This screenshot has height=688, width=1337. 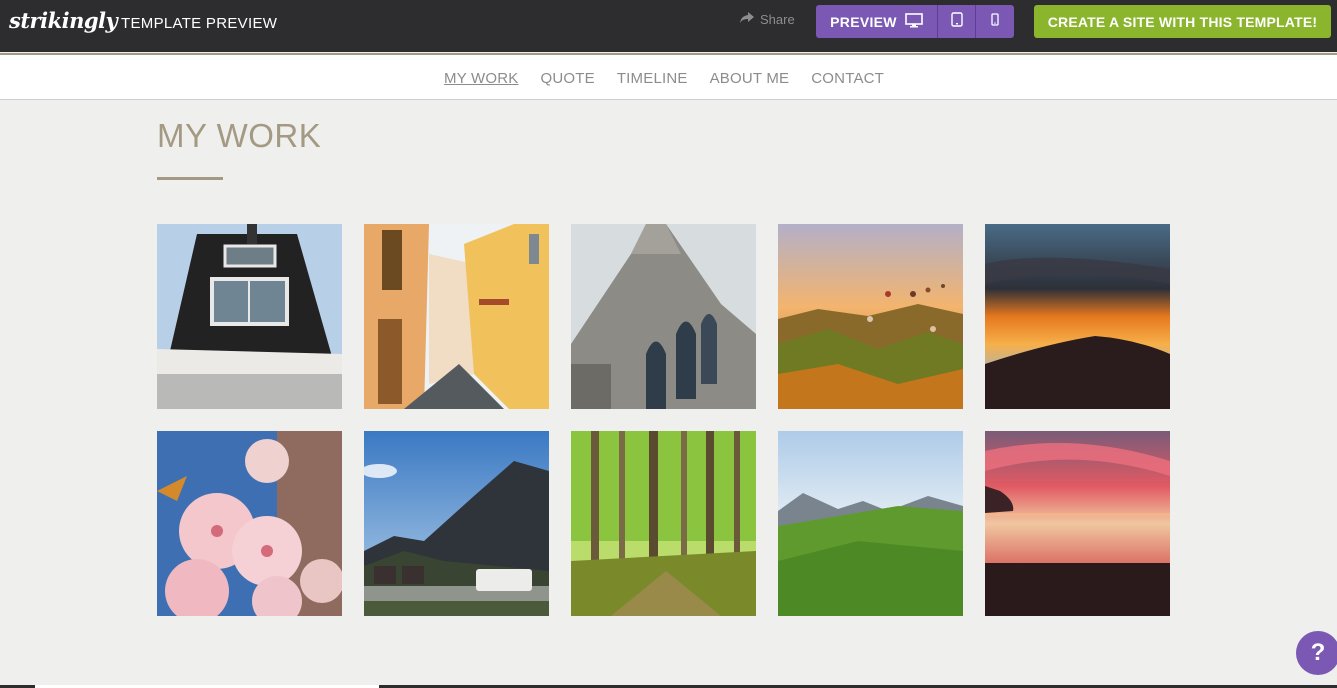 What do you see at coordinates (777, 19) in the screenshot?
I see `share-label: Share` at bounding box center [777, 19].